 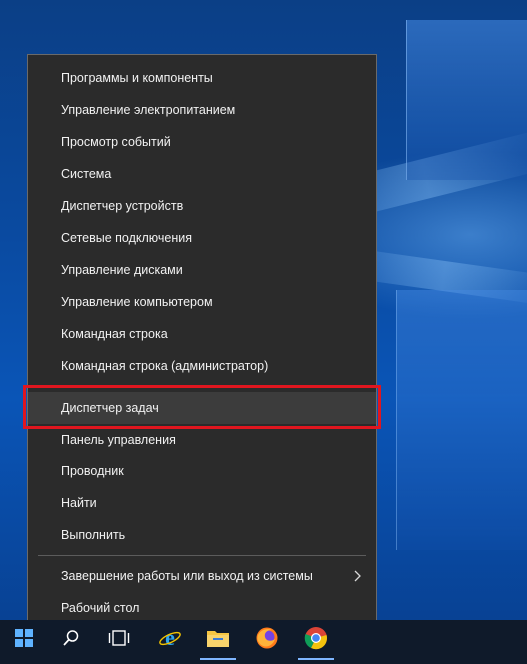 I want to click on chrome-button, so click(x=316, y=640).